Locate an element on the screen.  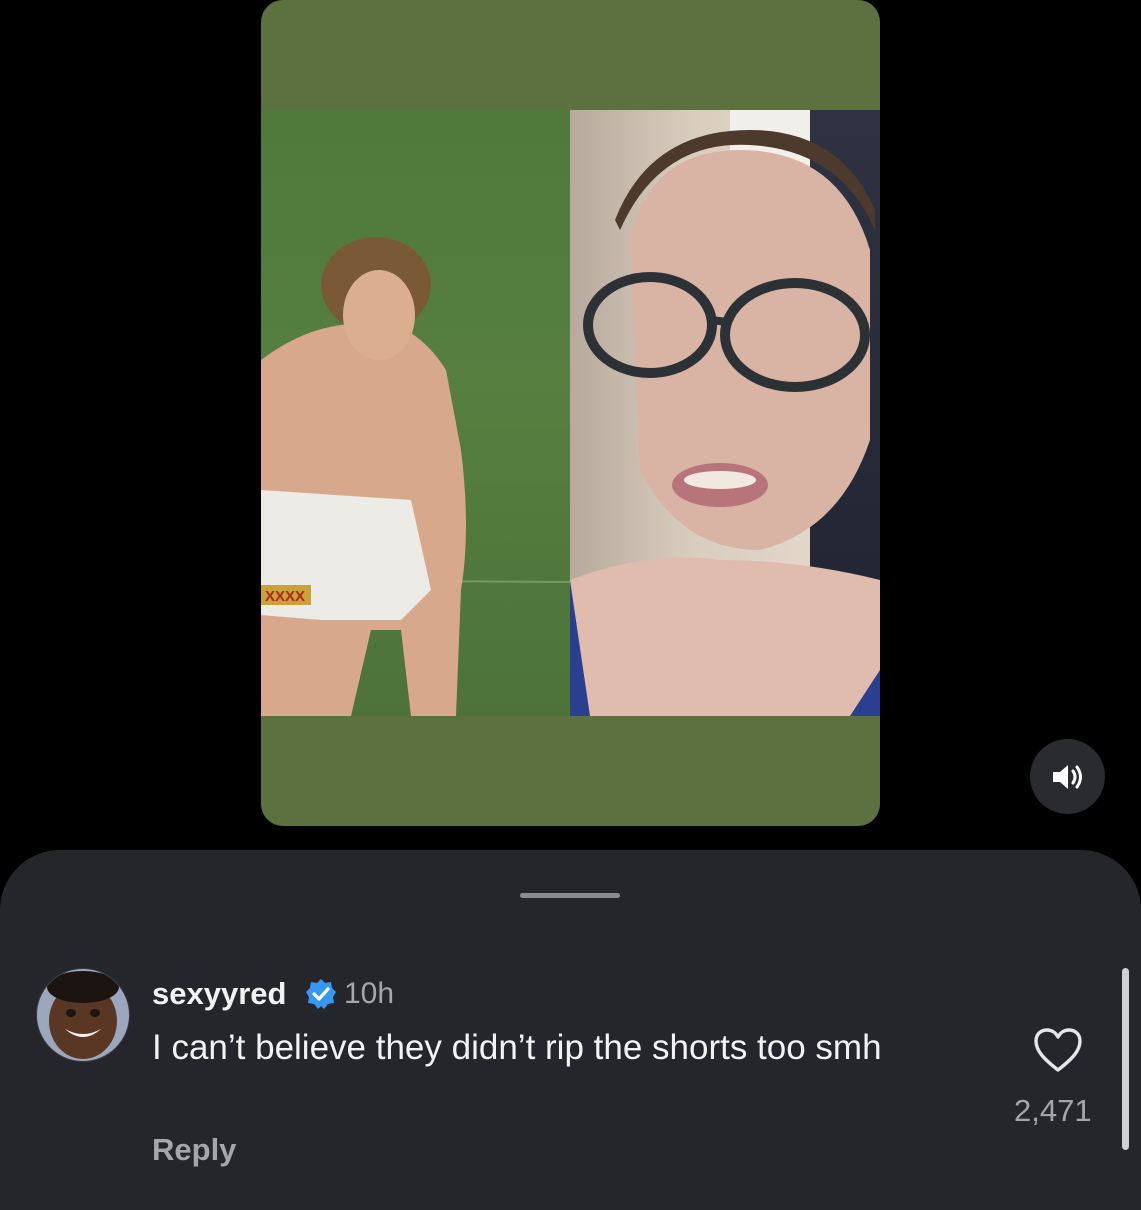
user-avatar is located at coordinates (83, 1015).